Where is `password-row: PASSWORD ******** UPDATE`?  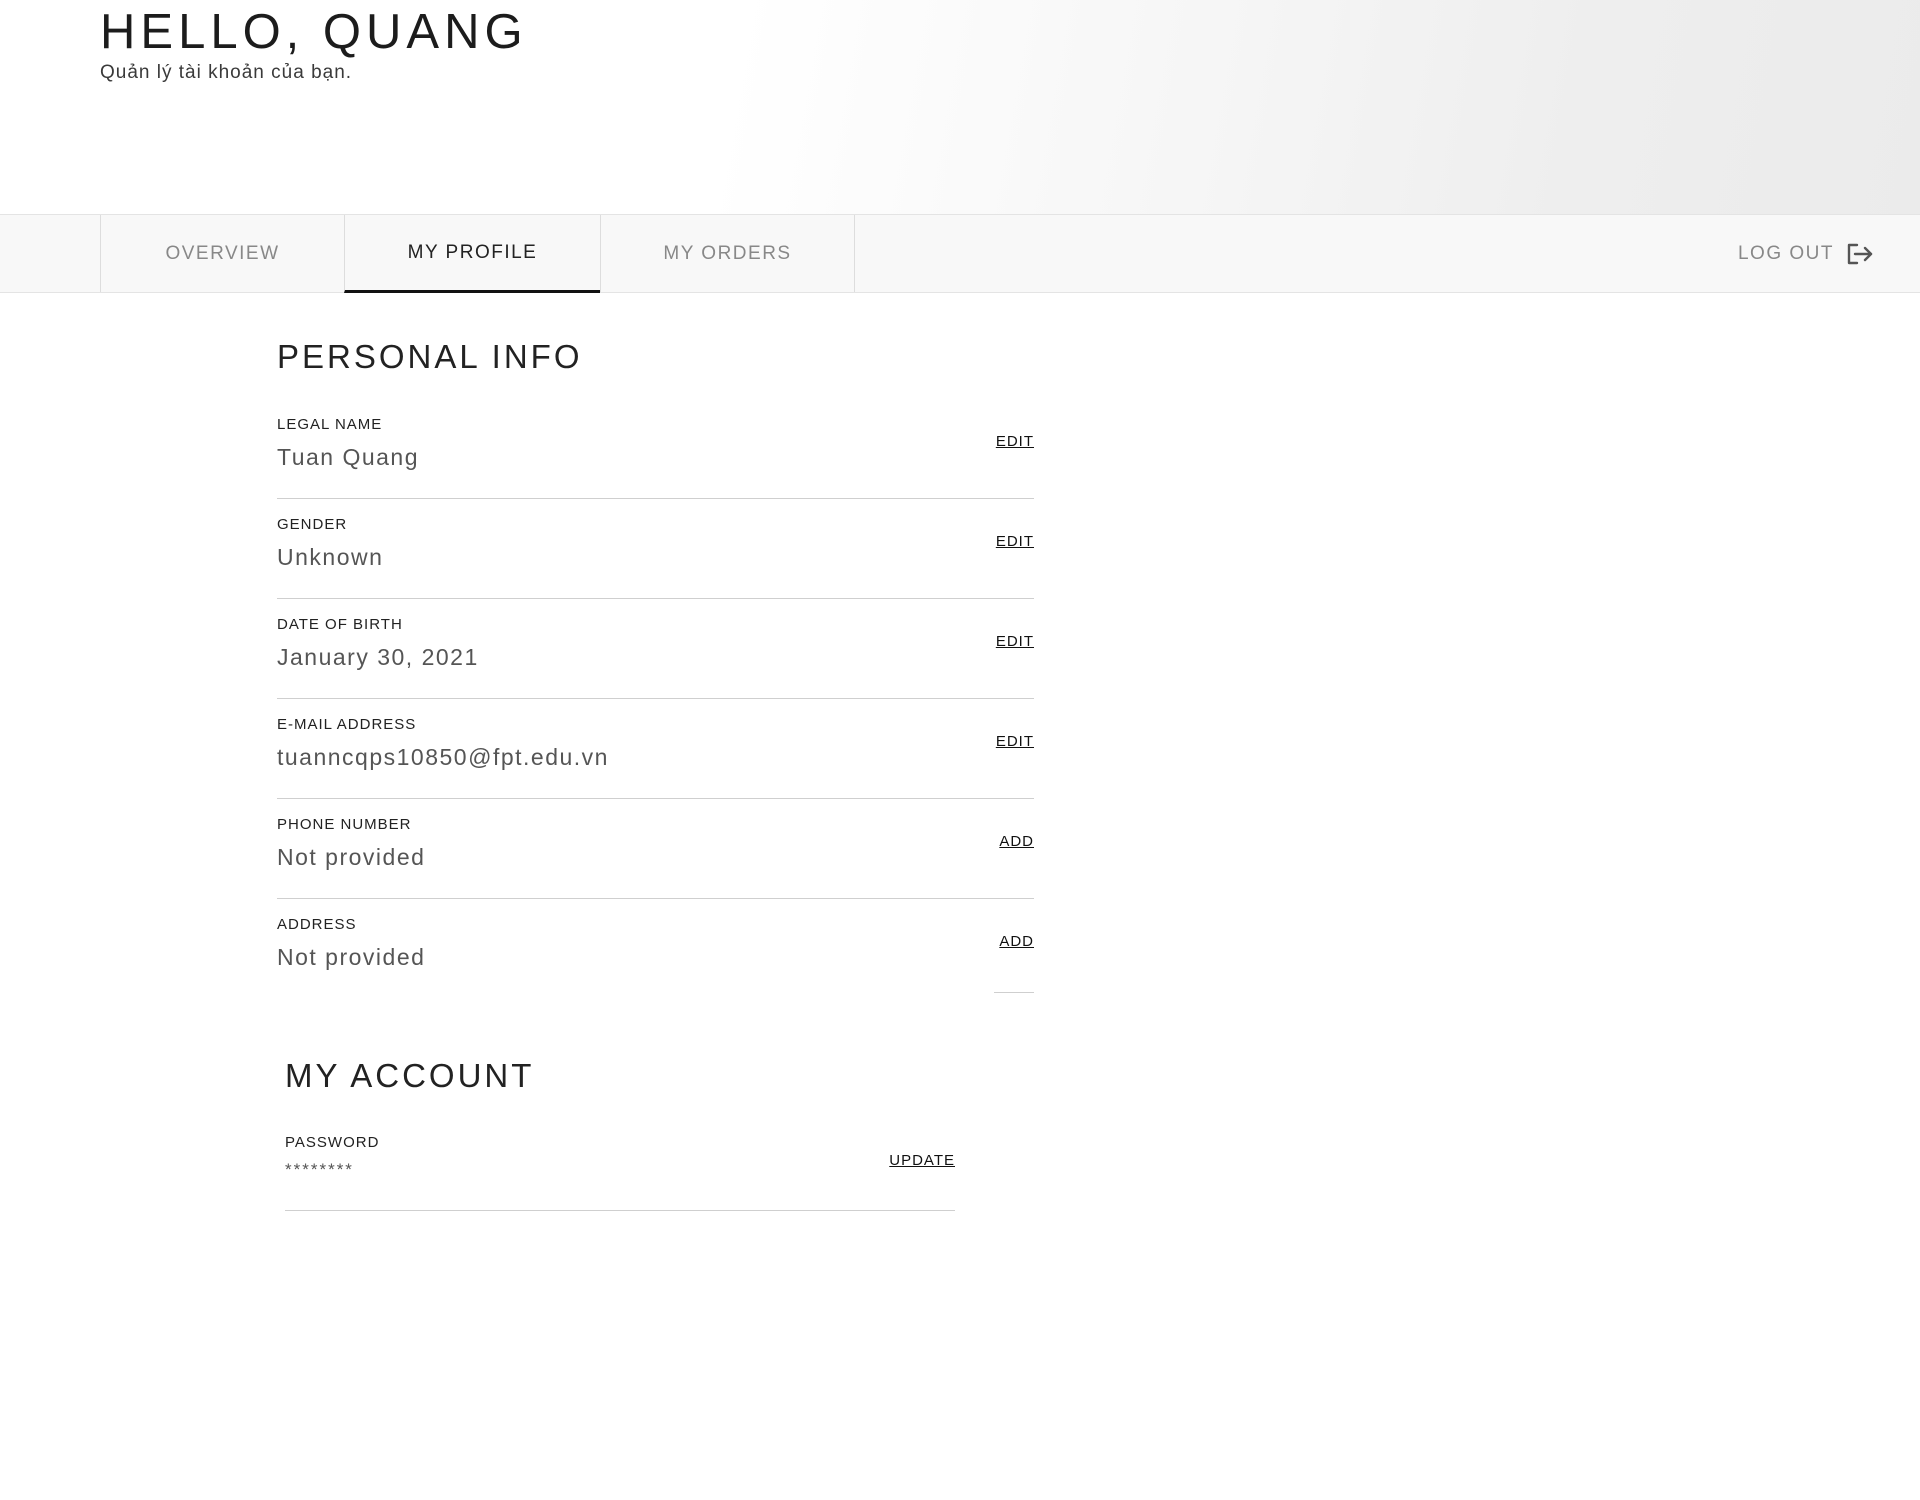 password-row: PASSWORD ******** UPDATE is located at coordinates (620, 1165).